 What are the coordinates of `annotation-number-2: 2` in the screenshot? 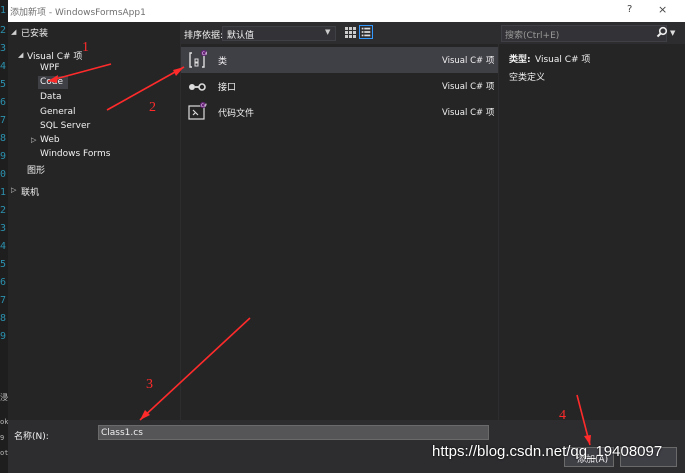 It's located at (152, 107).